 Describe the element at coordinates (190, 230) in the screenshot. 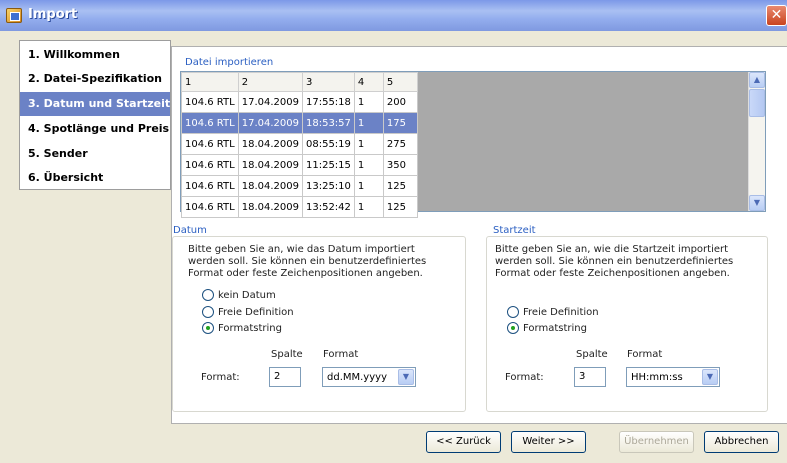

I see `datum-section-title: Datum` at that location.